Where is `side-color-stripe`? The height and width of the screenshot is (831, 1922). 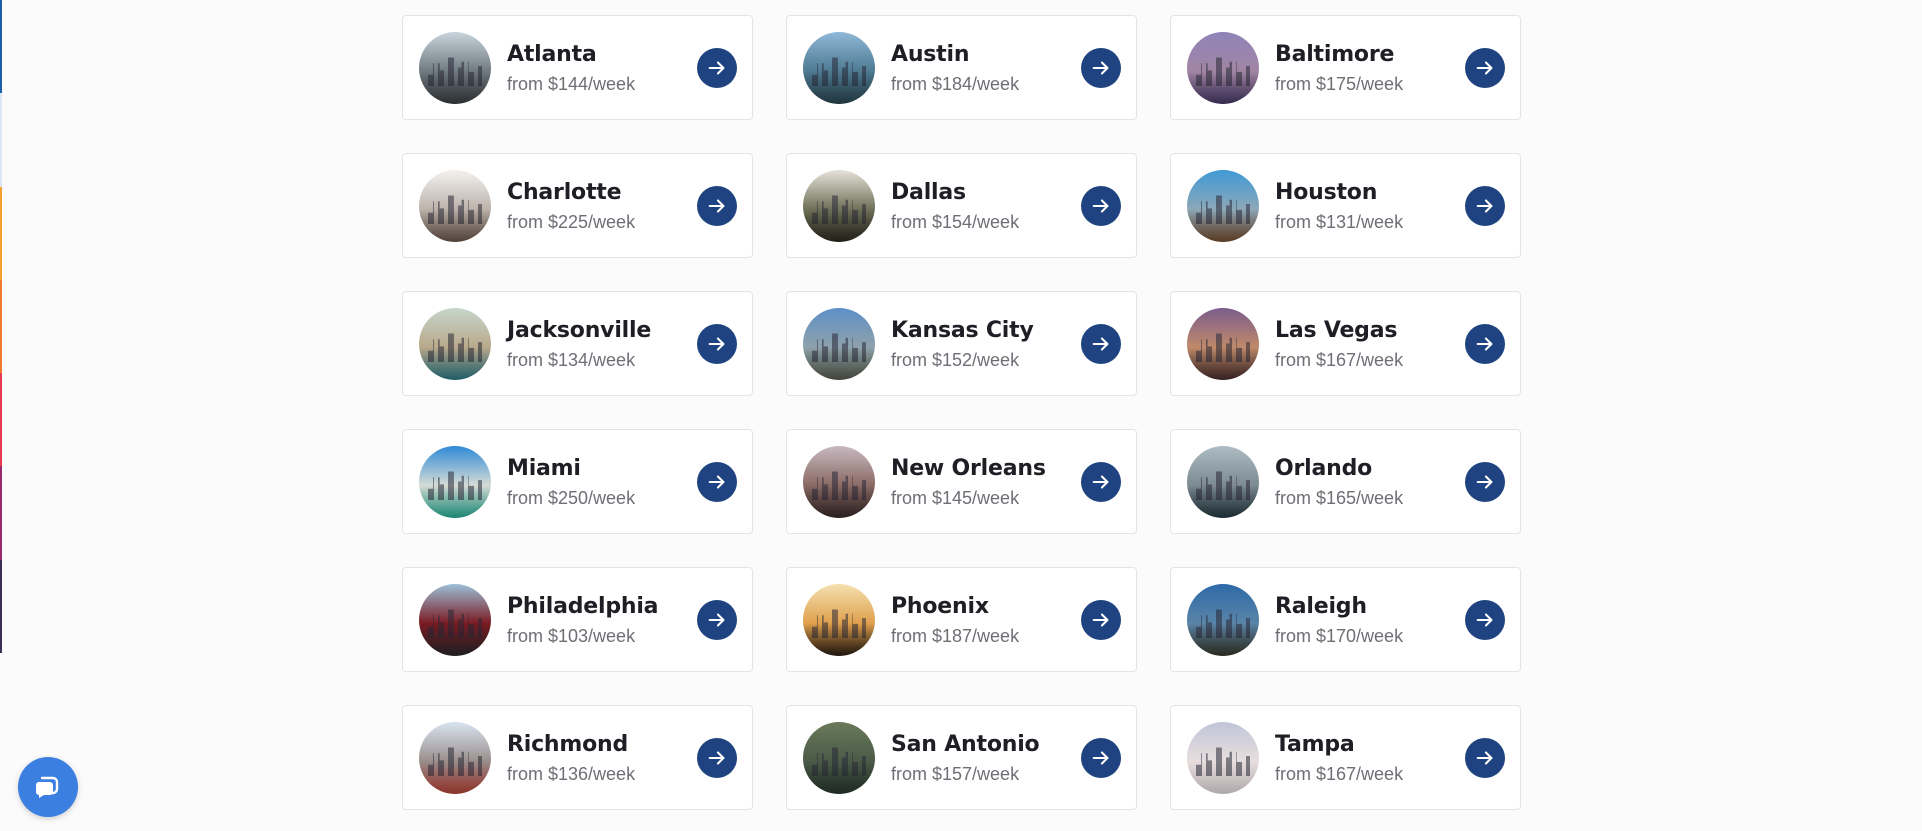
side-color-stripe is located at coordinates (1, 326).